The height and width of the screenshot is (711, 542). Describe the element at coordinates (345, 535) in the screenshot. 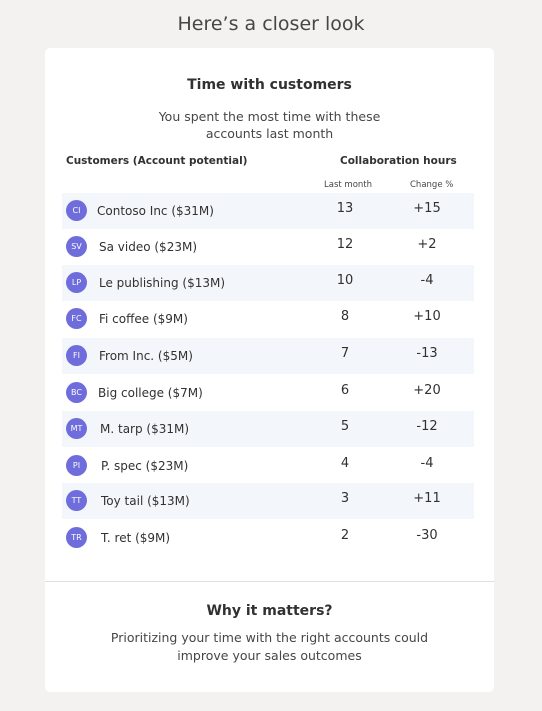

I see `last-month-hours: 2` at that location.